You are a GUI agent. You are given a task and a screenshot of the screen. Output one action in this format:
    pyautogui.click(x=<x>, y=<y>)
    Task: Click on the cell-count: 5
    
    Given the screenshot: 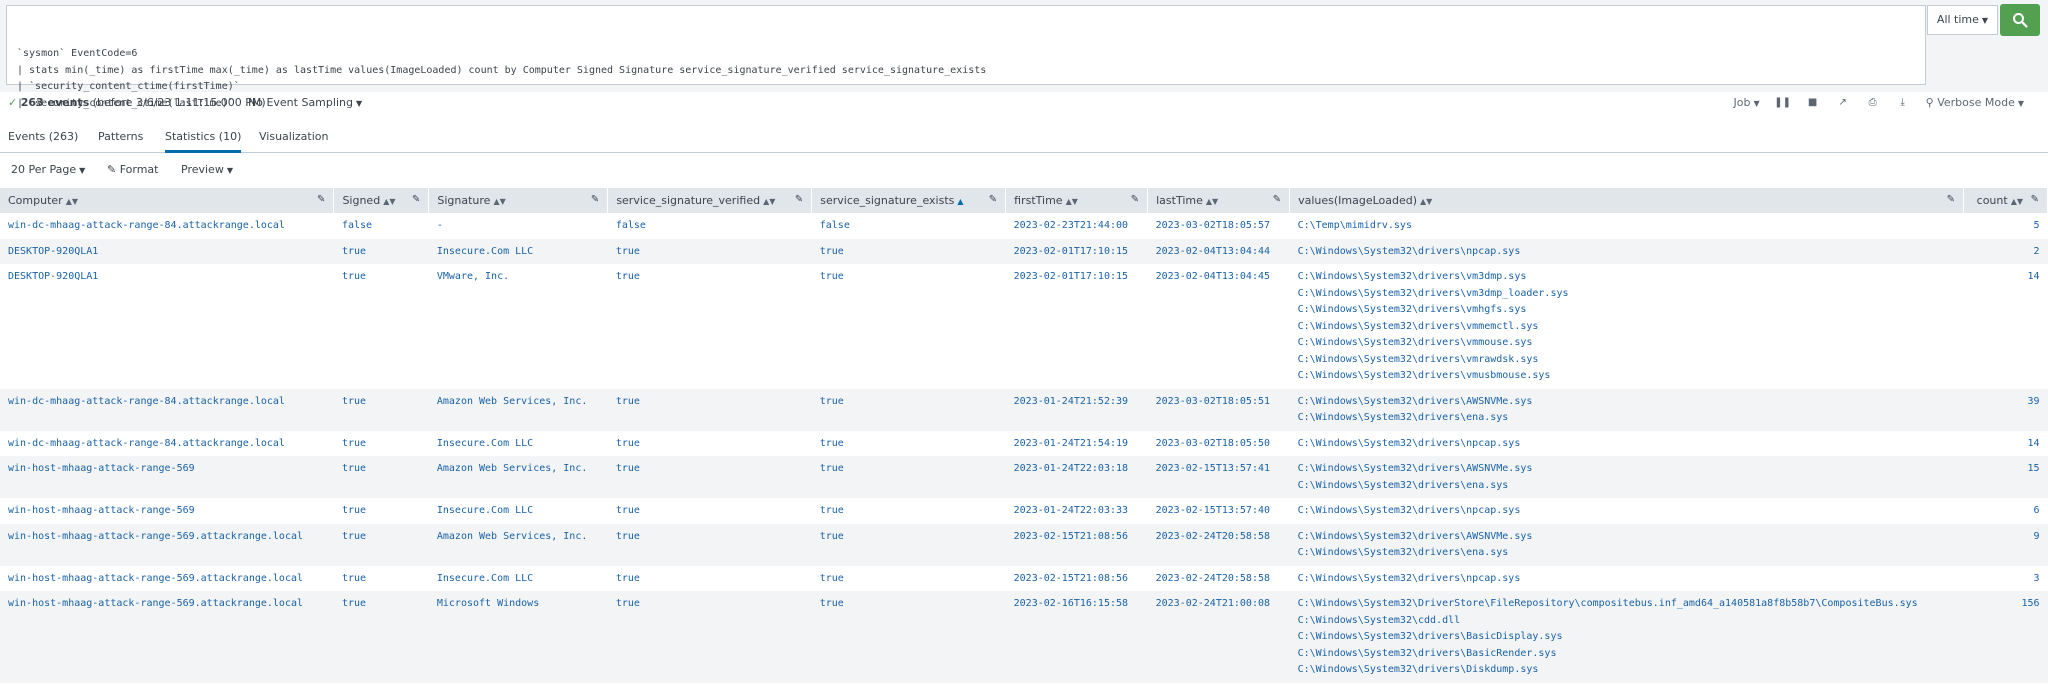 What is the action you would take?
    pyautogui.click(x=2005, y=226)
    